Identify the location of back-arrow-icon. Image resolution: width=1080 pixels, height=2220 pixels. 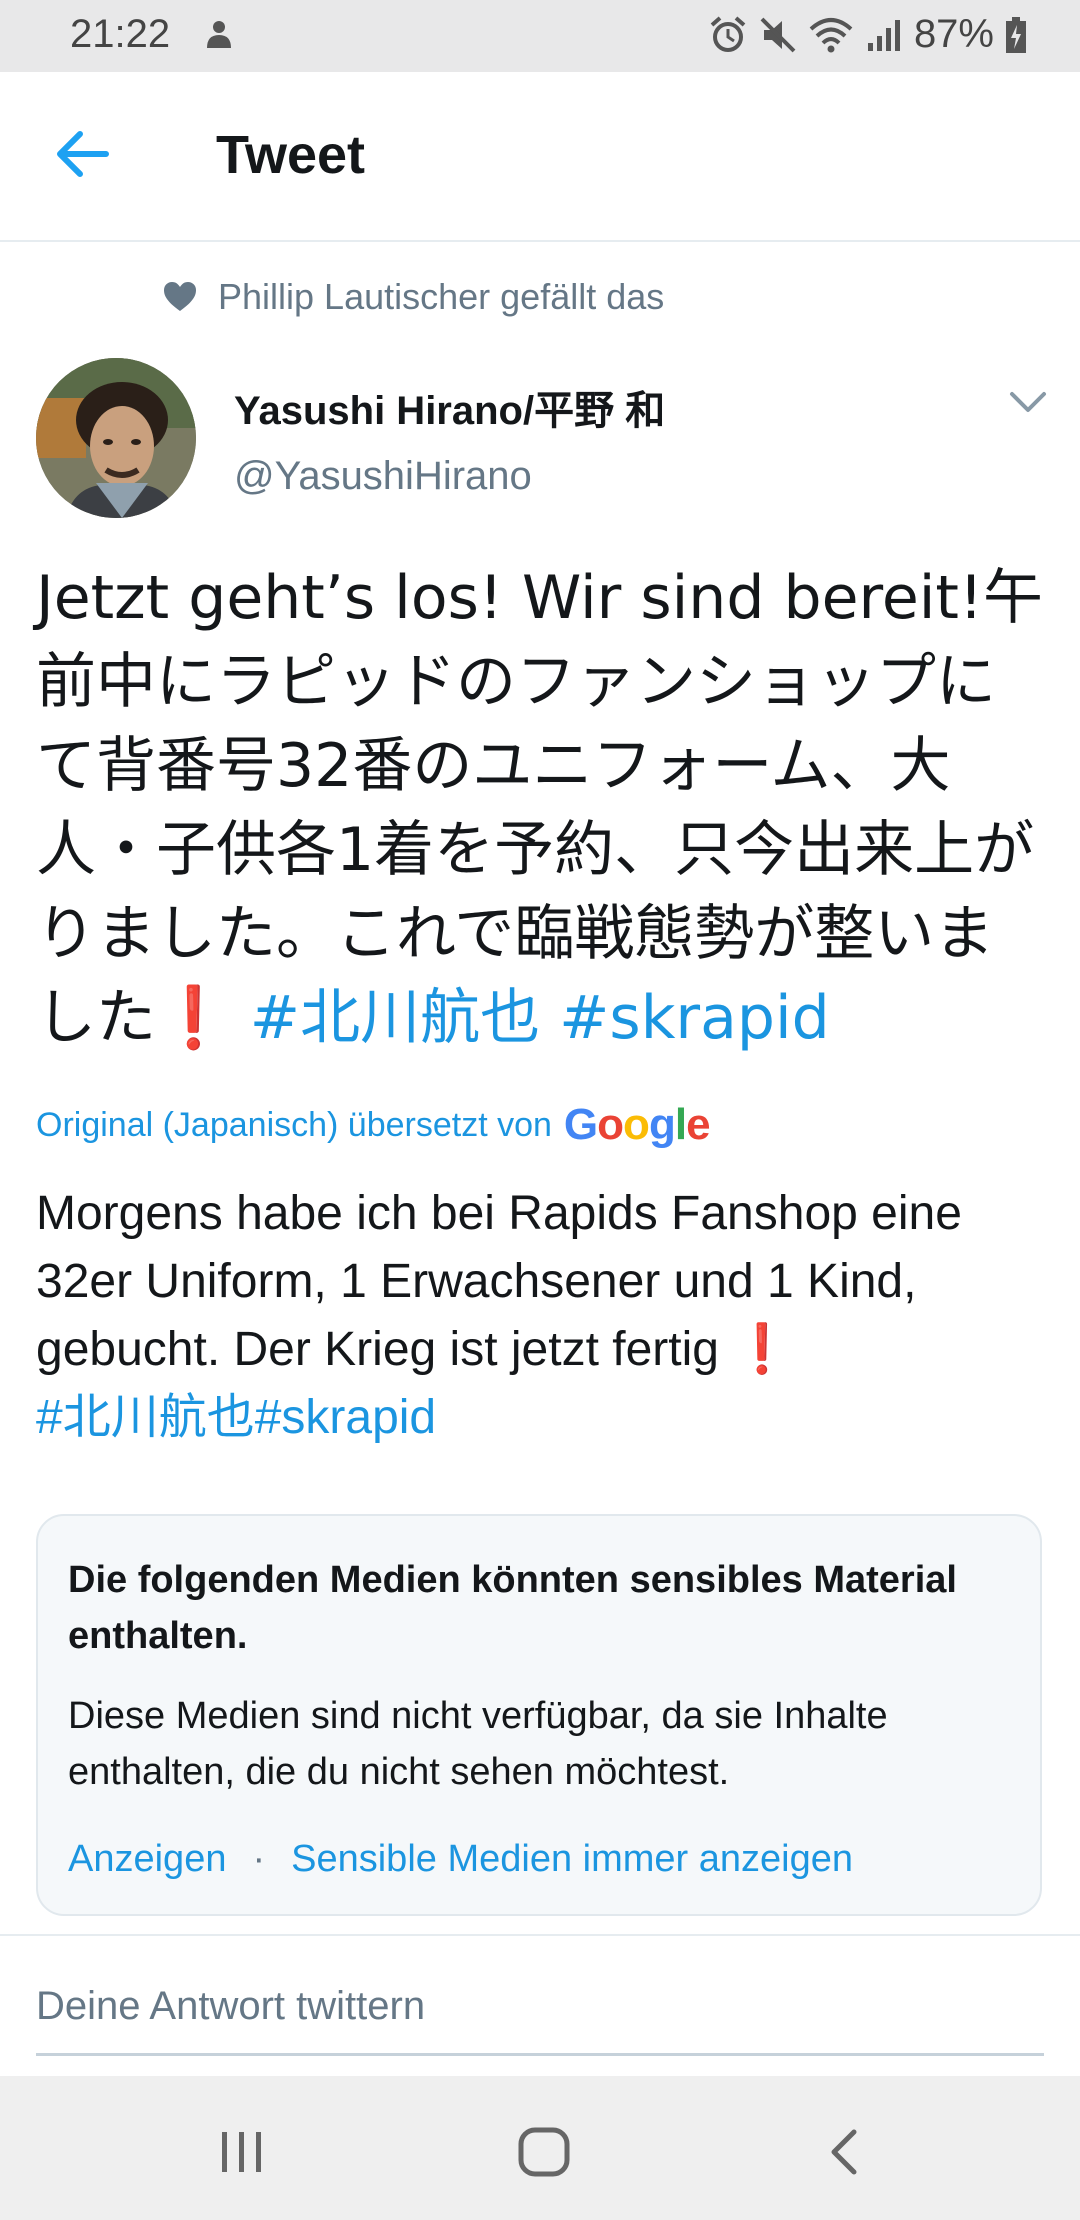
(85, 154).